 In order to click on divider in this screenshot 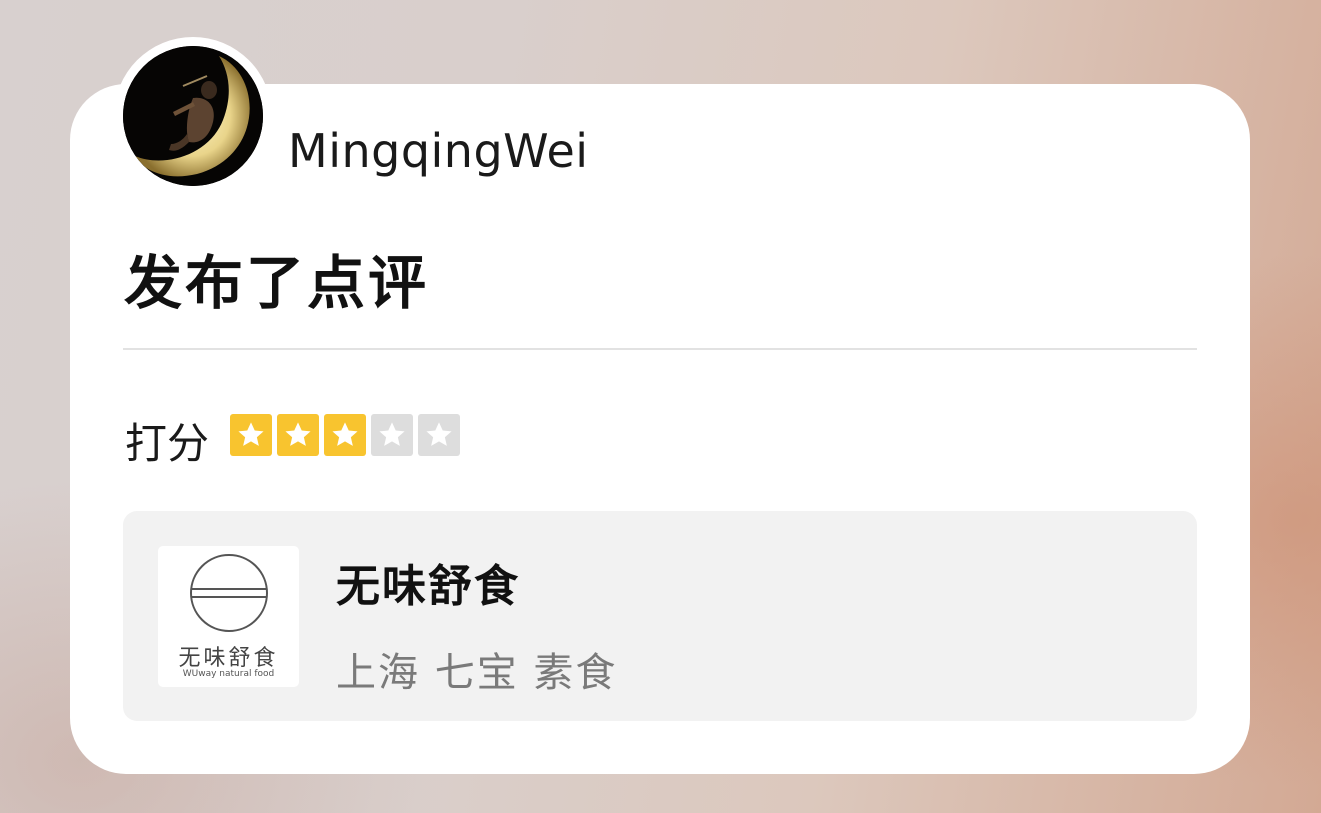, I will do `click(660, 349)`.